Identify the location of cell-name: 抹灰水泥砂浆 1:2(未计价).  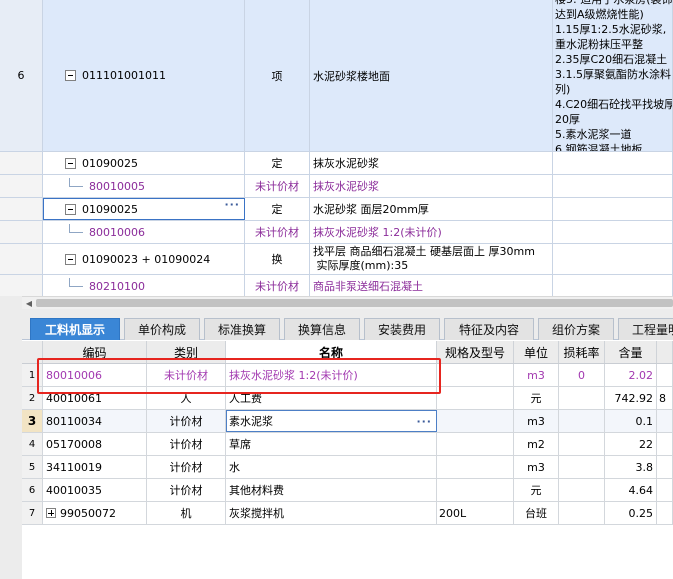
(331, 375).